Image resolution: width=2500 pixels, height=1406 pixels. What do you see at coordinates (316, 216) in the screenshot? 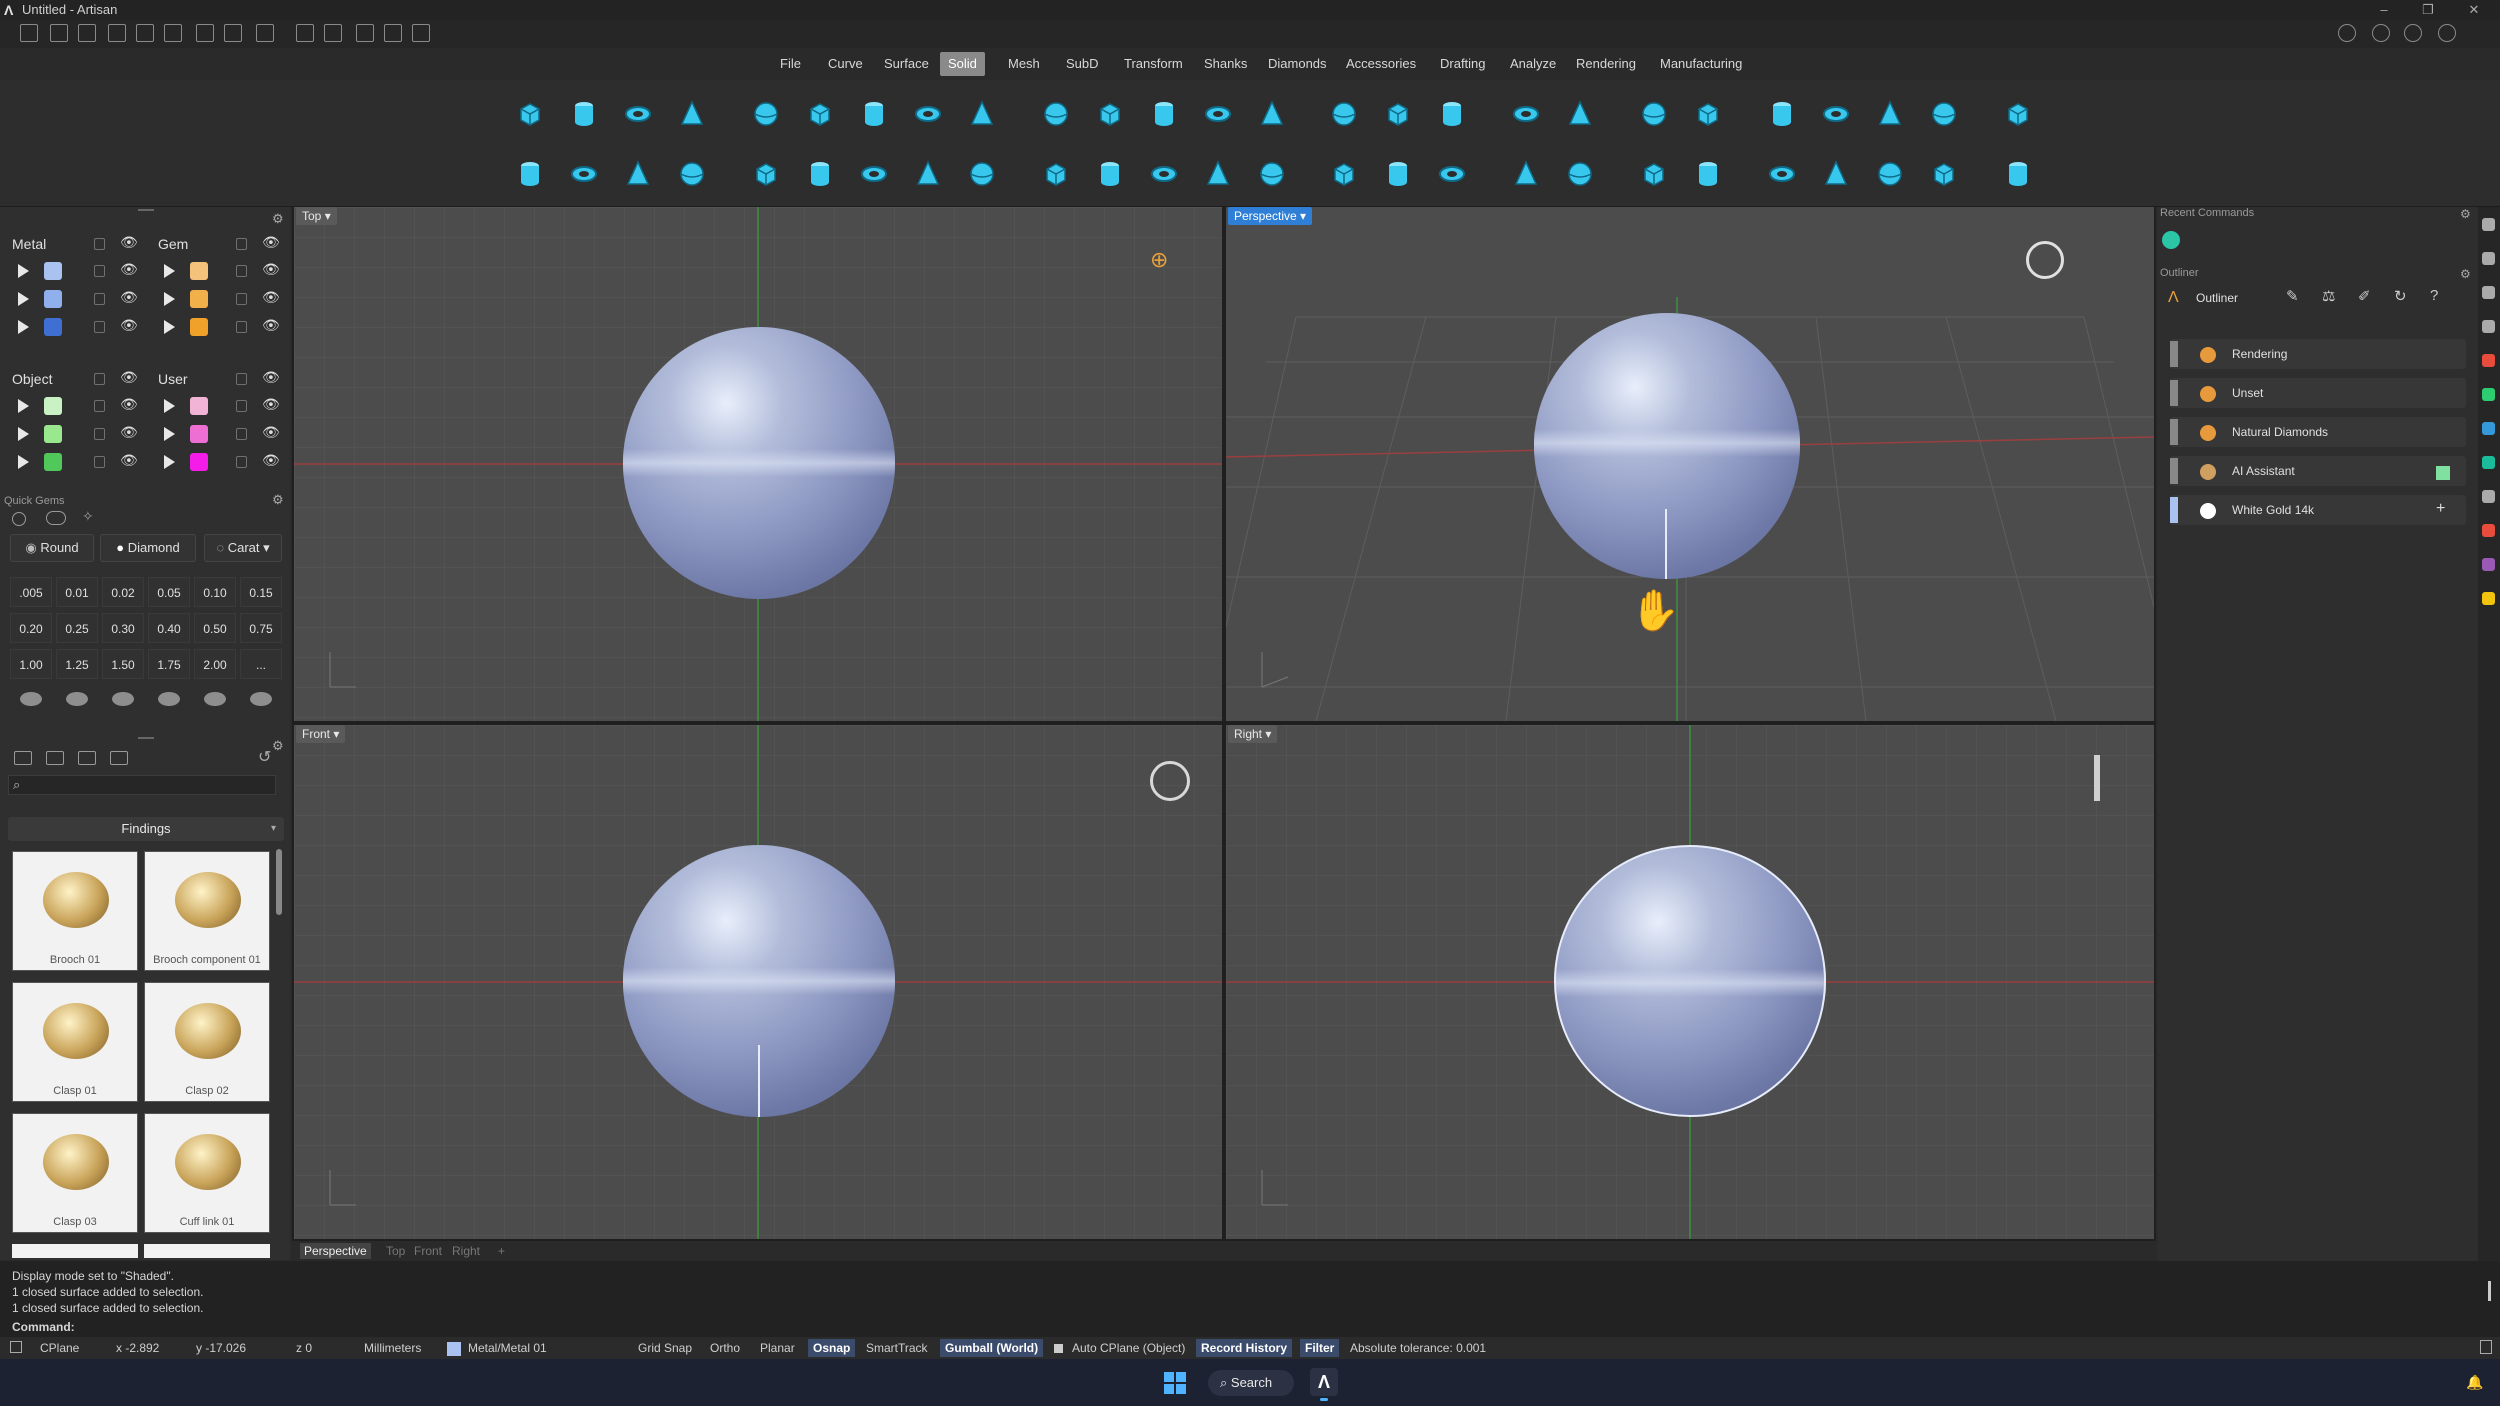
I see `top-viewport-label: Top ▾` at bounding box center [316, 216].